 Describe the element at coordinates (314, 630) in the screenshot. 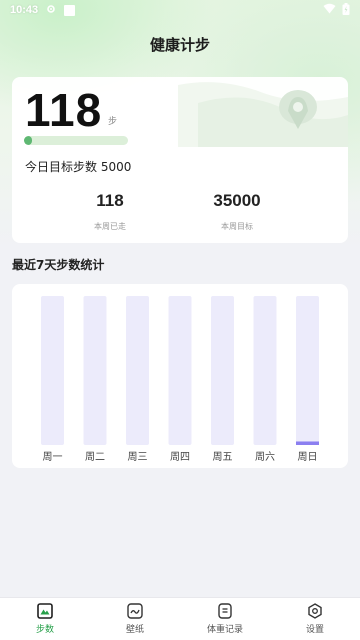

I see `tab-settings-label: 设置` at that location.